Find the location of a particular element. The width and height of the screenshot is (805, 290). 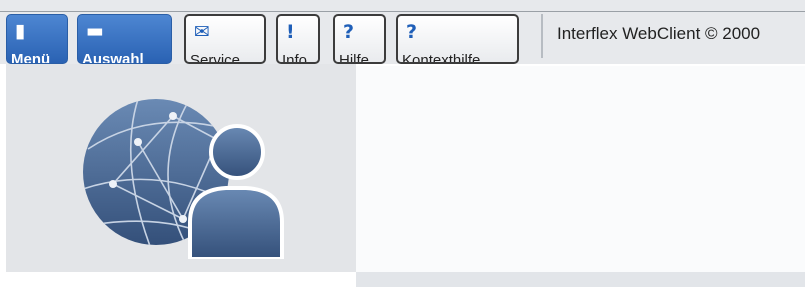

envelope-icon: ✉ is located at coordinates (202, 32).